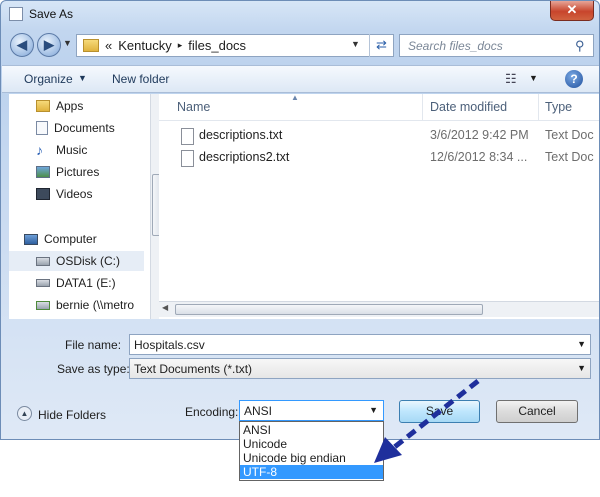 The height and width of the screenshot is (497, 600). I want to click on nav-item-videos: Videos, so click(76, 194).